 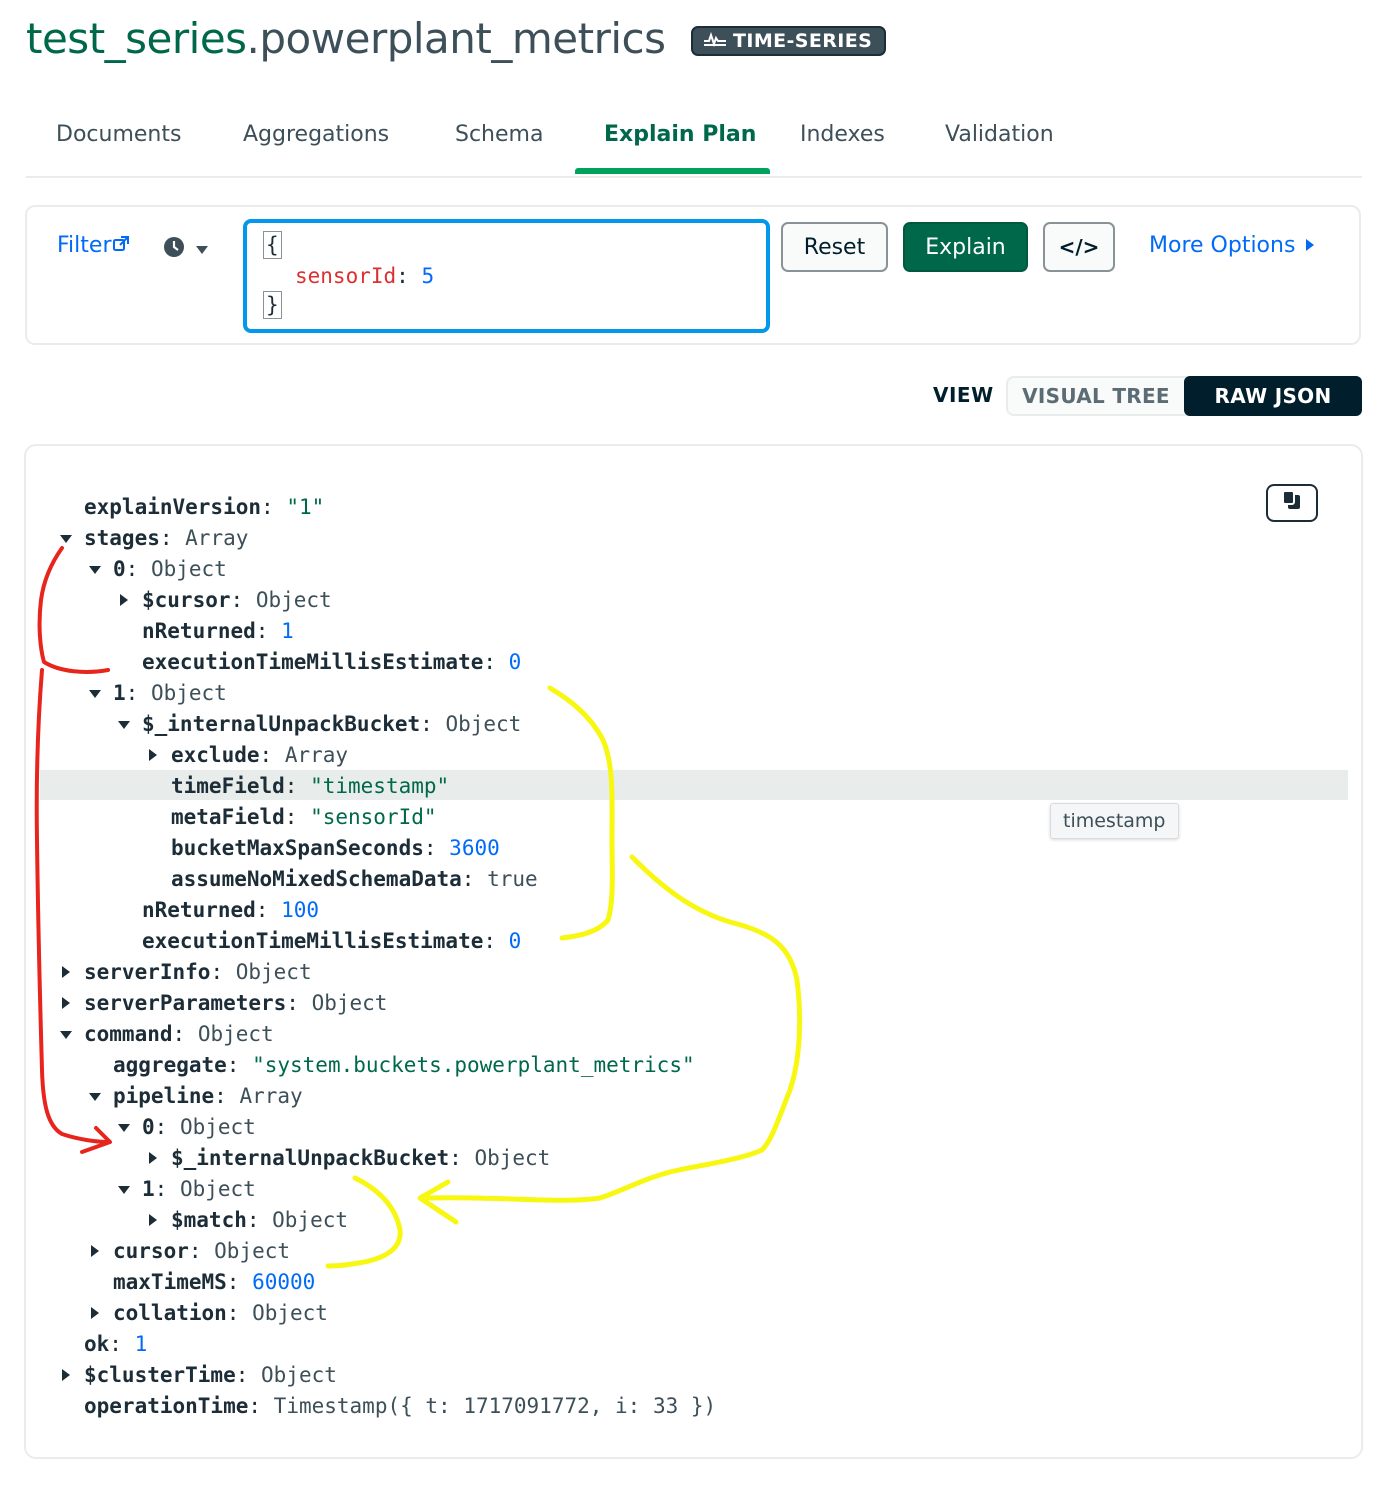 What do you see at coordinates (965, 247) in the screenshot?
I see `explain-button: Explain` at bounding box center [965, 247].